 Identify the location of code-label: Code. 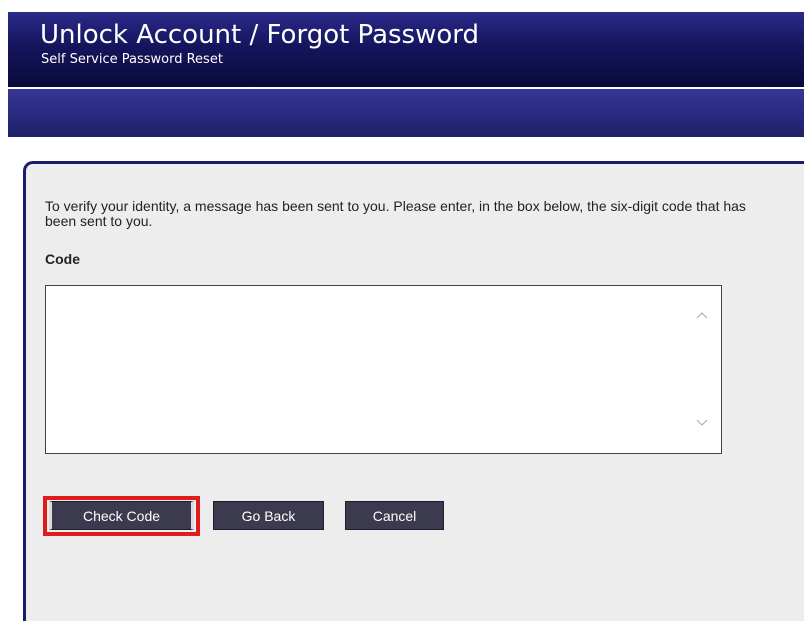
(62, 259).